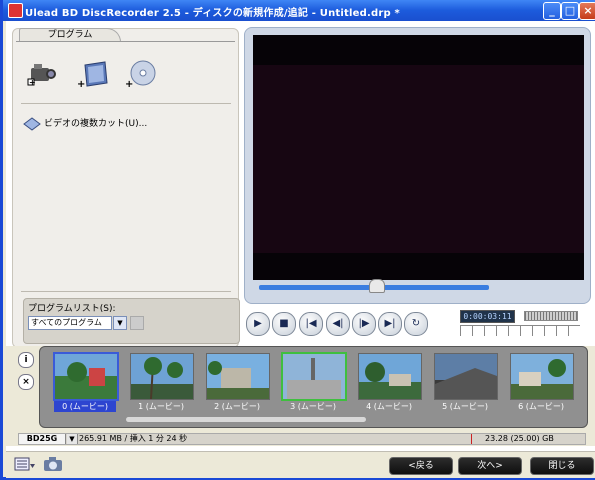  I want to click on repeat-button: ↻, so click(416, 324).